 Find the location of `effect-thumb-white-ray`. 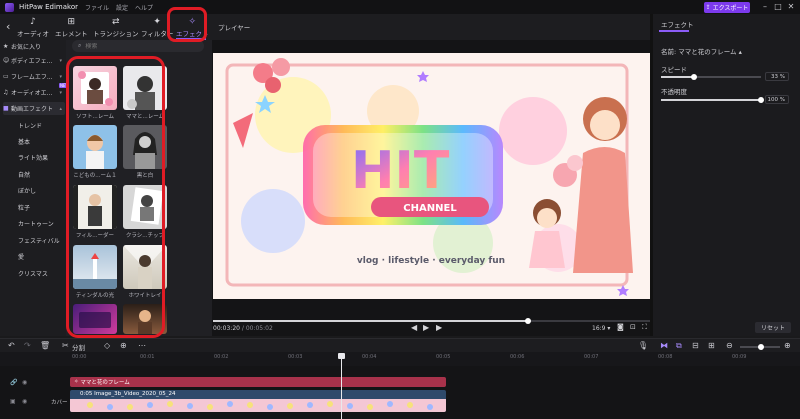

effect-thumb-white-ray is located at coordinates (145, 267).